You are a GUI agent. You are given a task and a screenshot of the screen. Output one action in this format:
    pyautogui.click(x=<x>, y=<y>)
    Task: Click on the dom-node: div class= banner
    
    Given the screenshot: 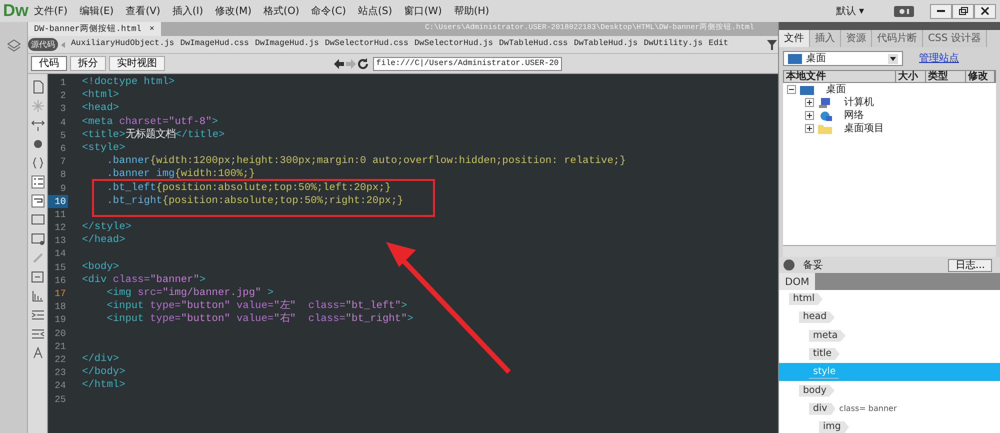 What is the action you would take?
    pyautogui.click(x=889, y=409)
    